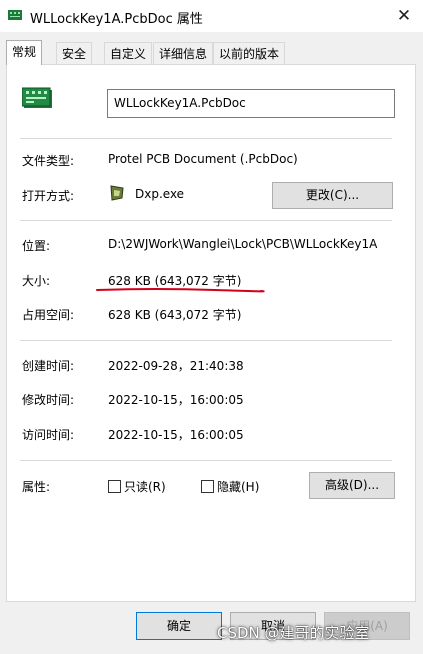 This screenshot has width=423, height=654. Describe the element at coordinates (176, 400) in the screenshot. I see `modified-value: 2022-10-15，16:00:05` at that location.